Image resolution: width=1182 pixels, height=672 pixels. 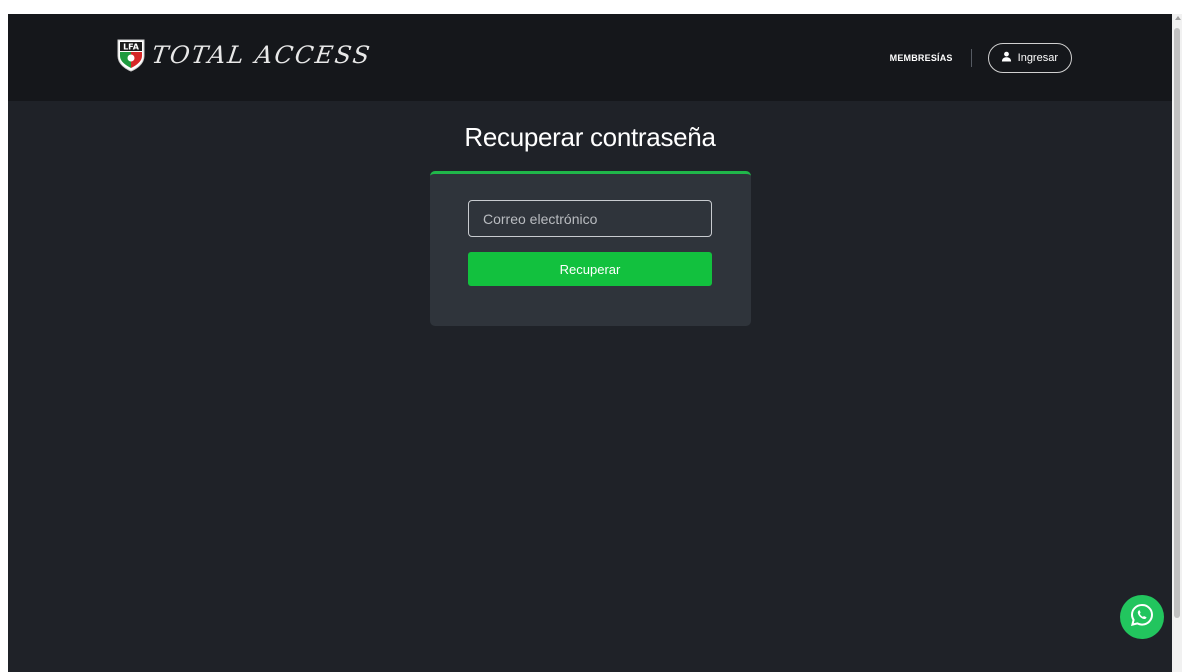 I want to click on brand-logo-link: LFA TOTAL ACCESS, so click(x=245, y=55).